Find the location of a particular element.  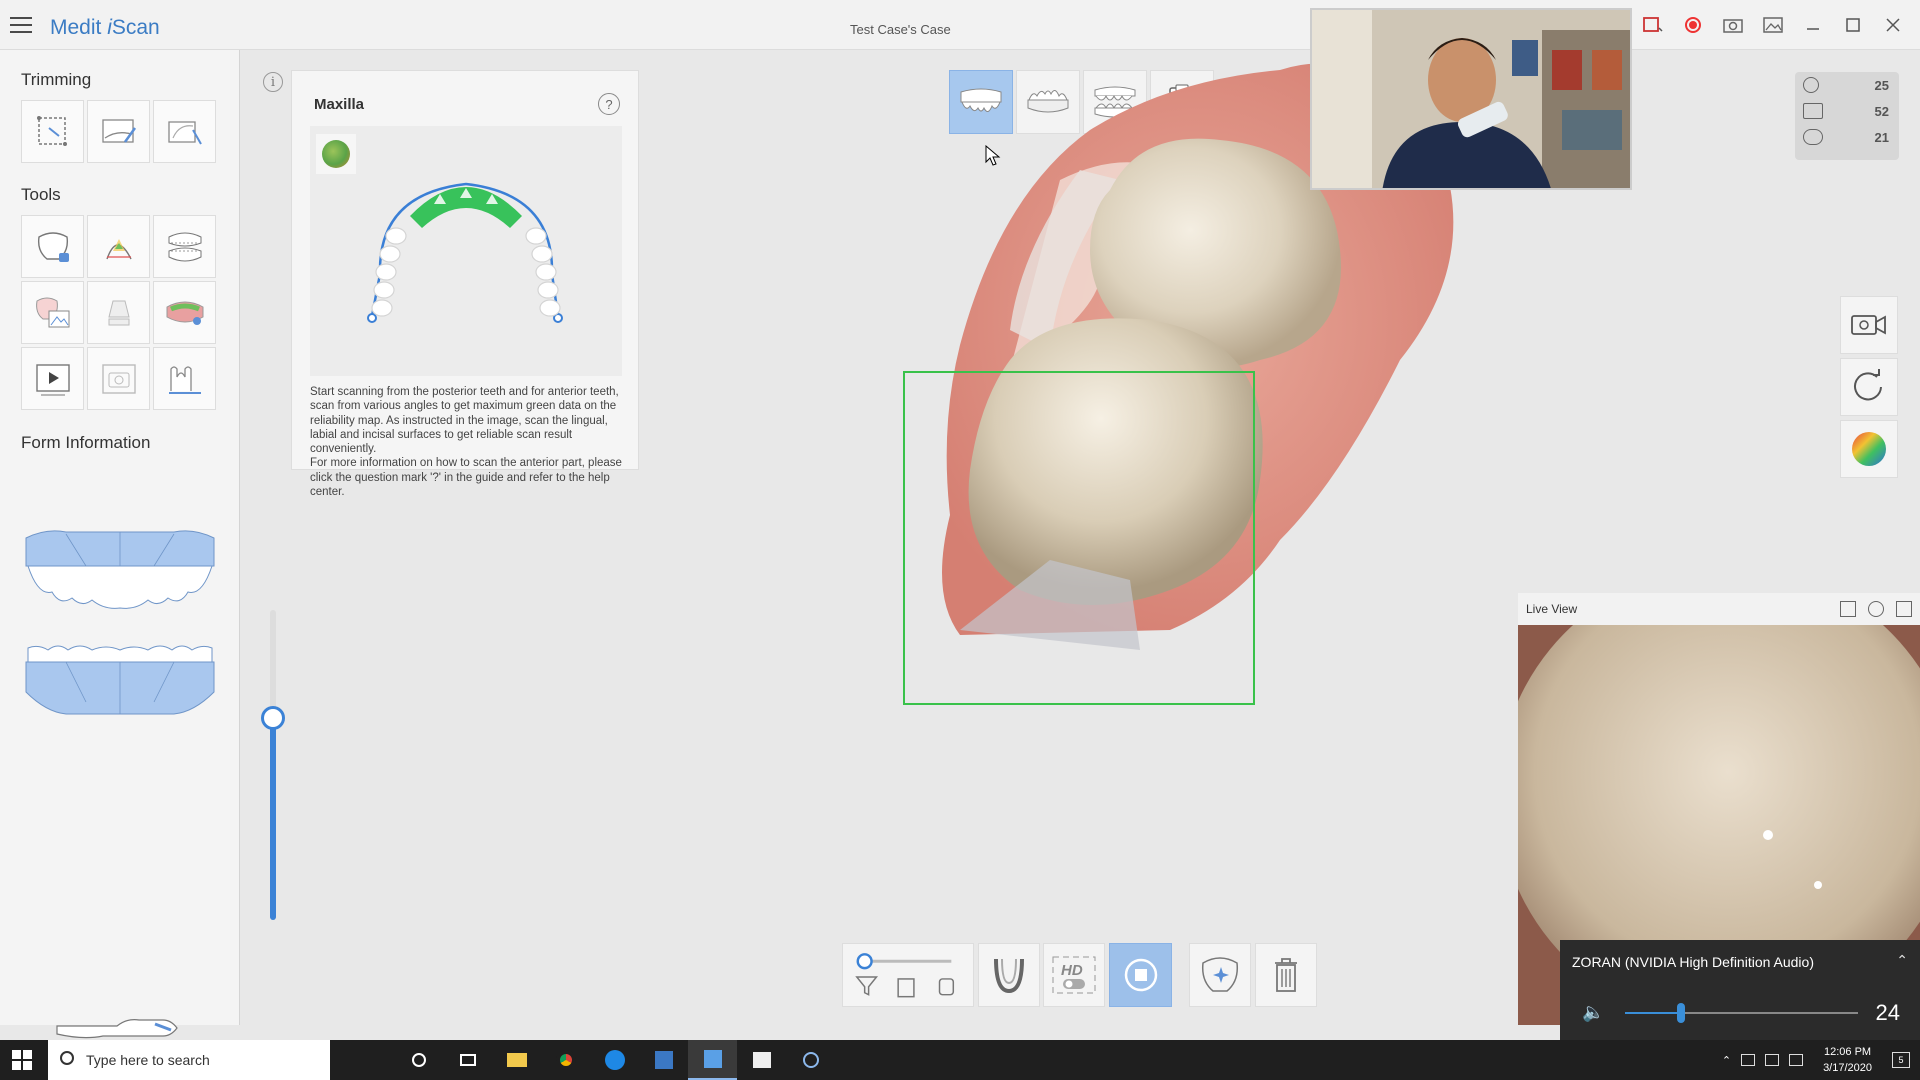

snapshot-button is located at coordinates (118, 378).